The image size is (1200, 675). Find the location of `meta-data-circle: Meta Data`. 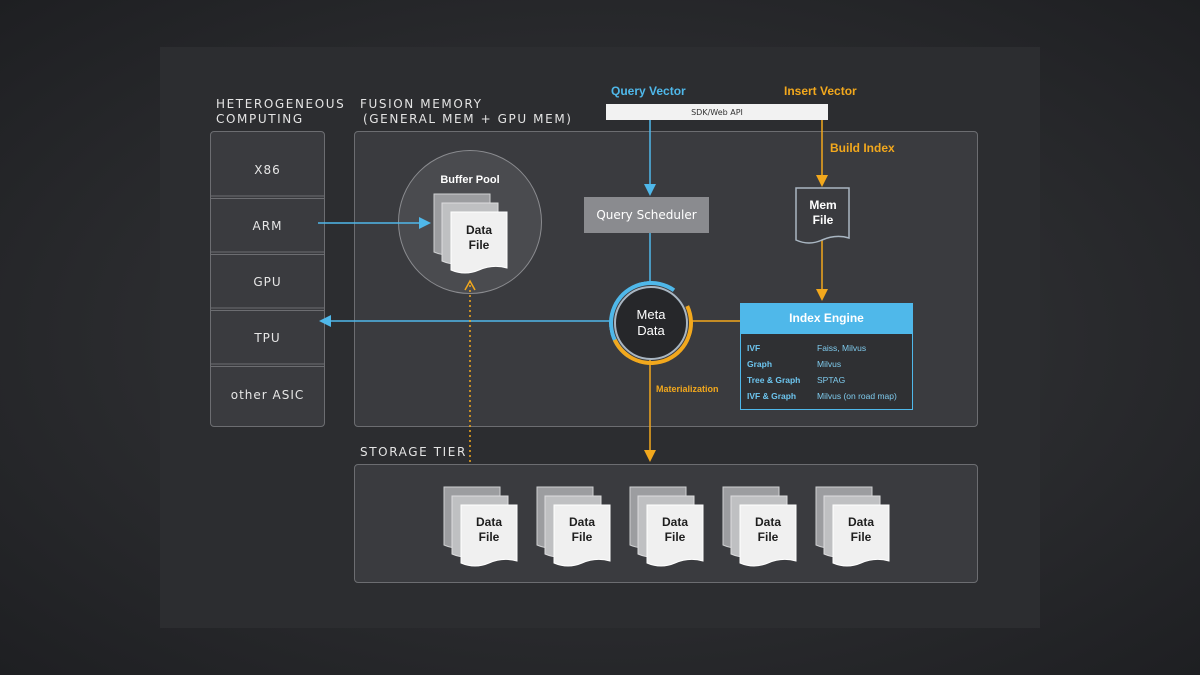

meta-data-circle: Meta Data is located at coordinates (651, 323).